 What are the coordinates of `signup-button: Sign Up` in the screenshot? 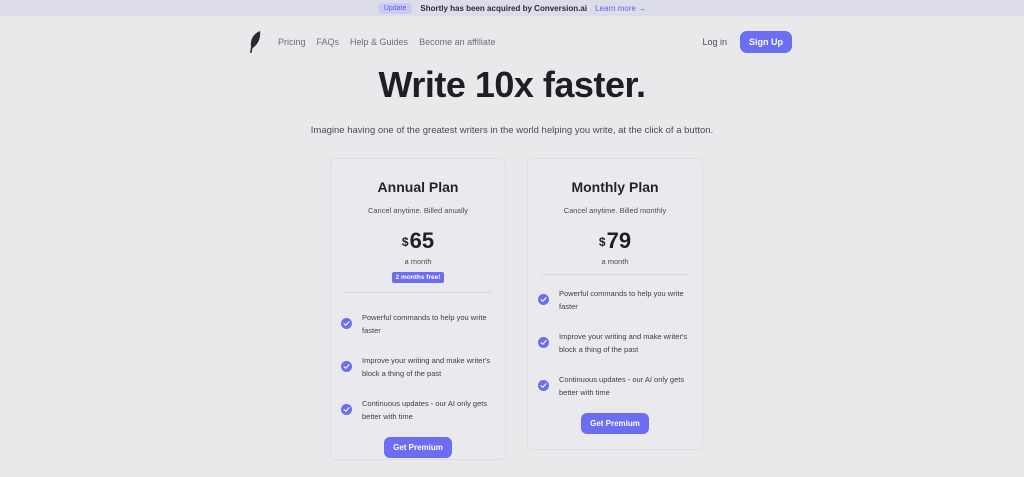 It's located at (766, 42).